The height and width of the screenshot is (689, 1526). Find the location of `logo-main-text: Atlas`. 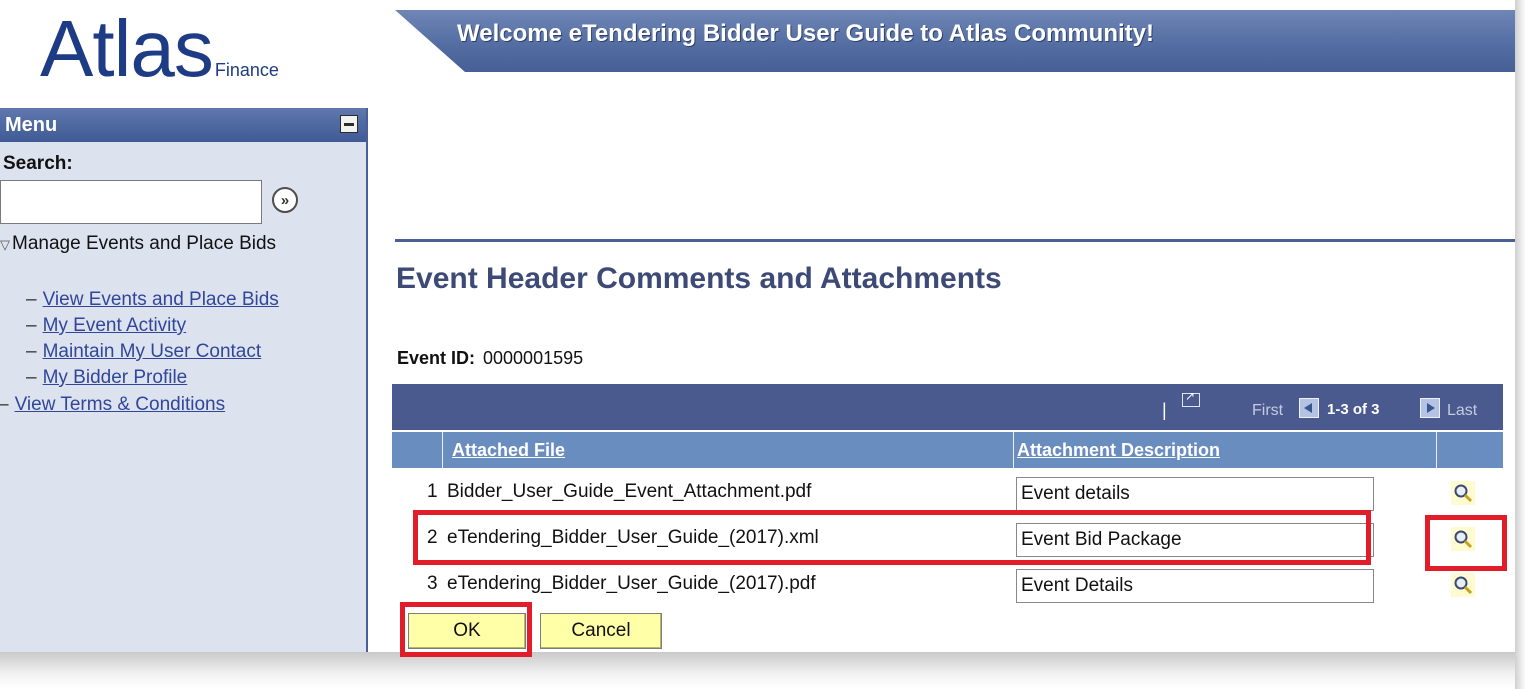

logo-main-text: Atlas is located at coordinates (127, 48).